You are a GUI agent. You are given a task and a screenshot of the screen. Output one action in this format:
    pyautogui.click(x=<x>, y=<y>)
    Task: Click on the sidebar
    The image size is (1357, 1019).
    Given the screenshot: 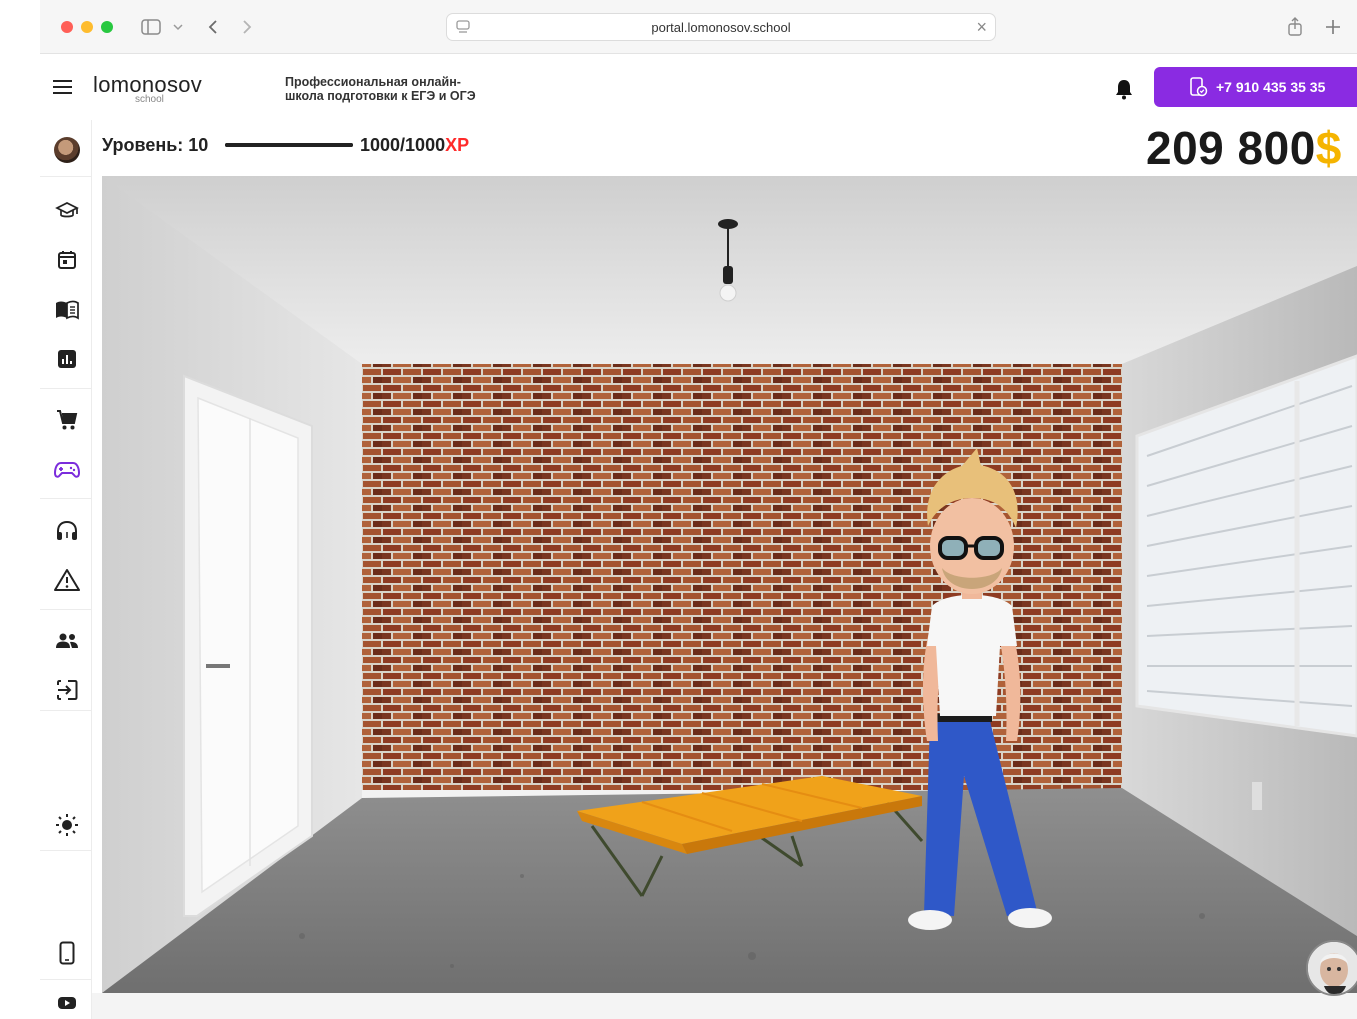 What is the action you would take?
    pyautogui.click(x=66, y=569)
    